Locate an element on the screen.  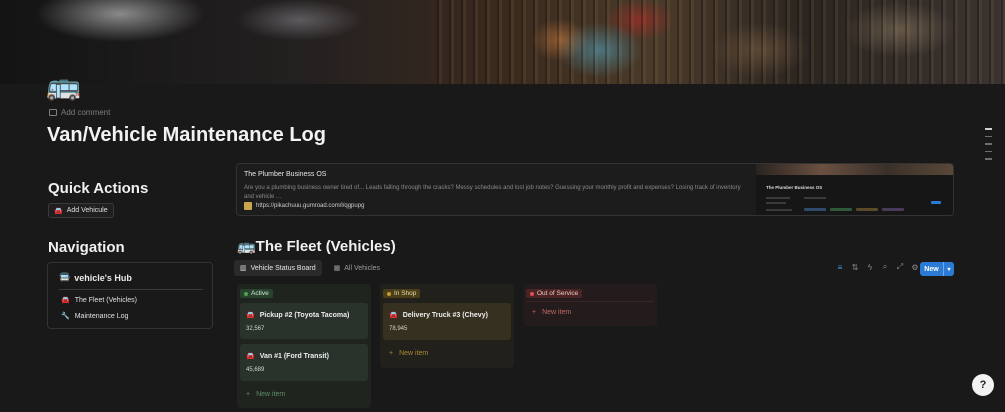
favicon-icon is located at coordinates (248, 206).